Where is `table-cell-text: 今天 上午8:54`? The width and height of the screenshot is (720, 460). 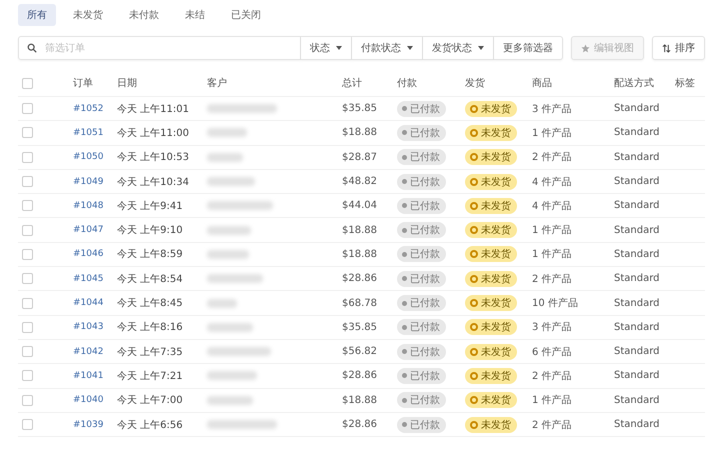
table-cell-text: 今天 上午8:54 is located at coordinates (150, 279).